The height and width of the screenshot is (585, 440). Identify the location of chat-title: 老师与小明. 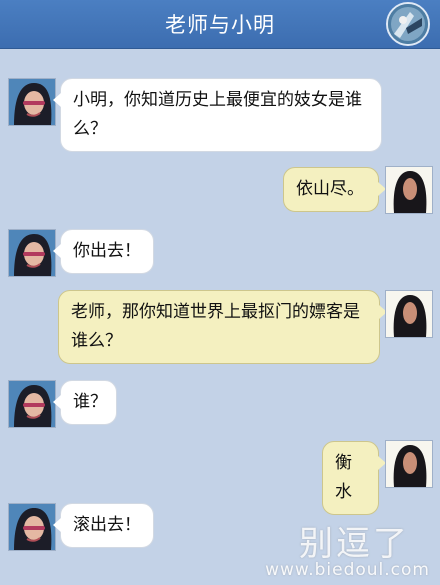
(220, 25).